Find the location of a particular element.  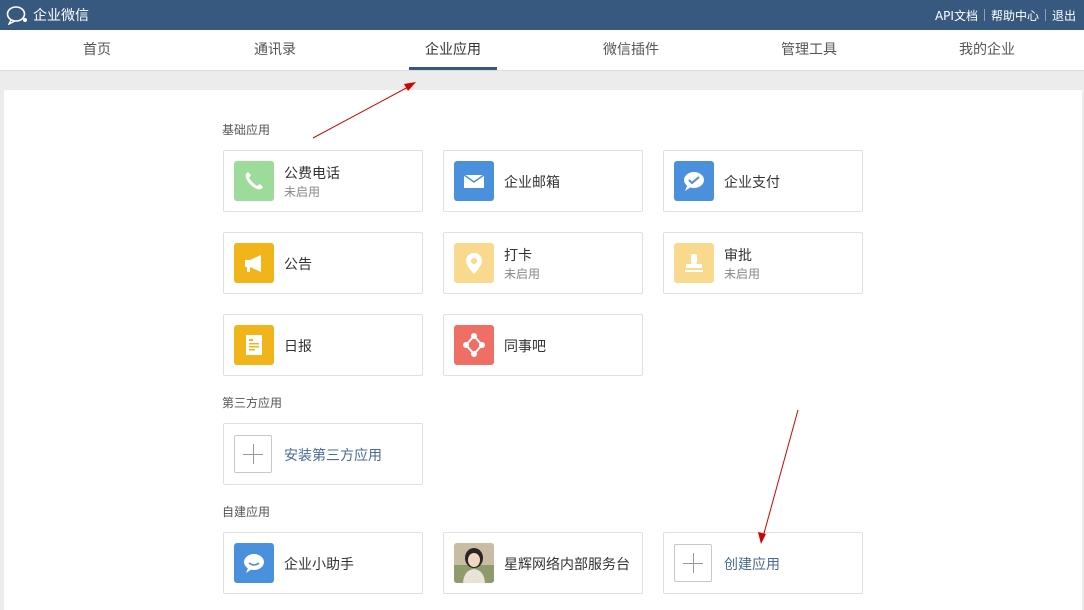

location-icon is located at coordinates (474, 263).